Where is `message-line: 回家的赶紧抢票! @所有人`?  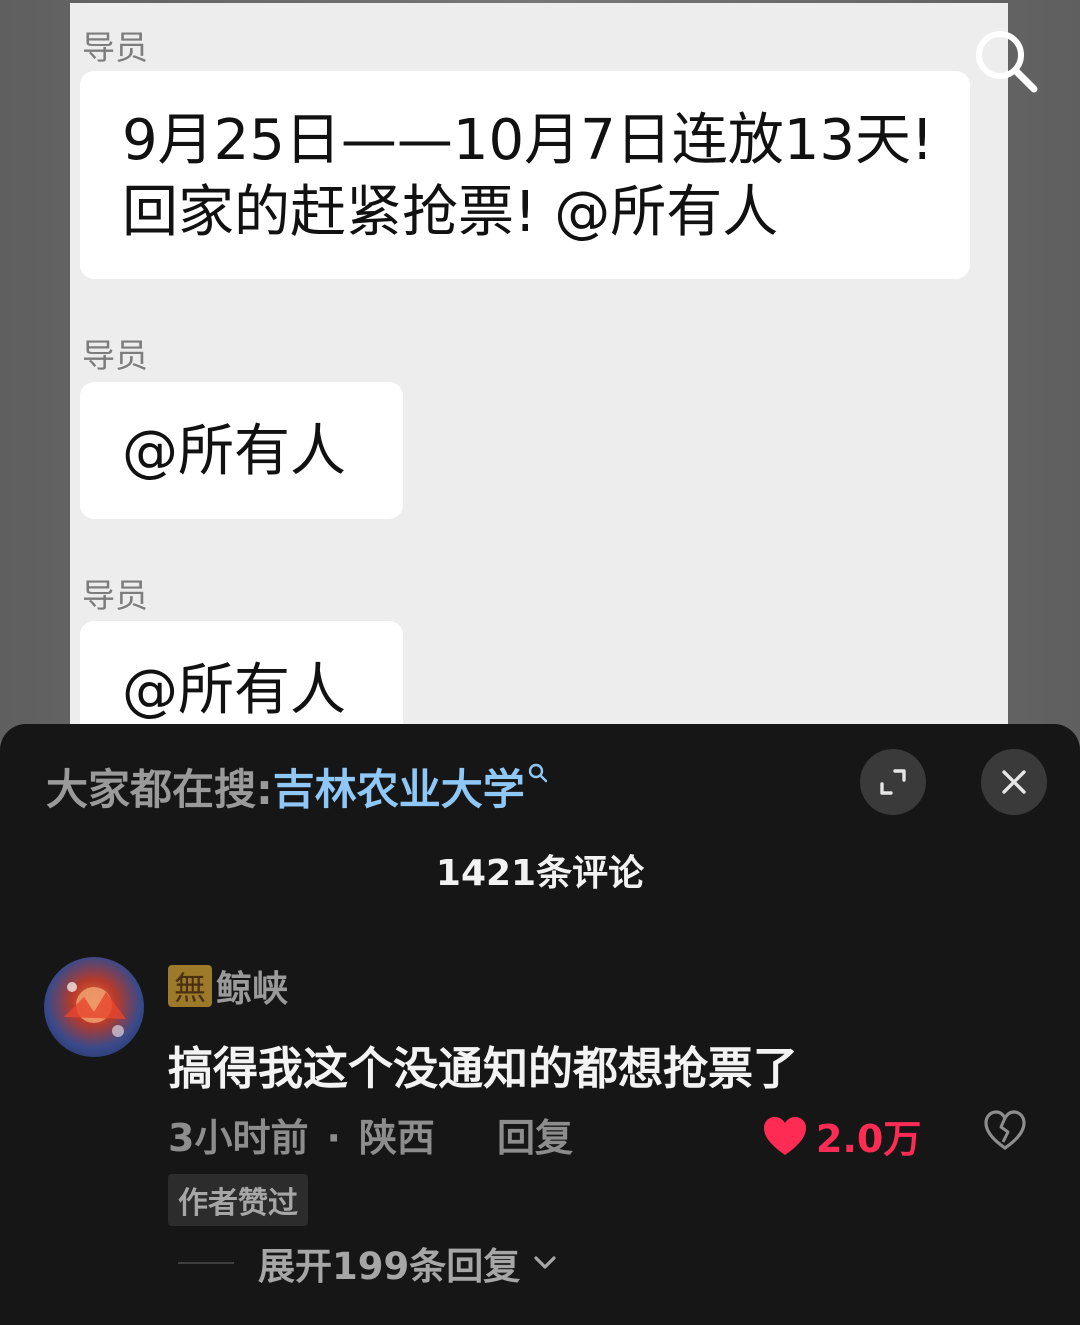 message-line: 回家的赶紧抢票! @所有人 is located at coordinates (450, 212).